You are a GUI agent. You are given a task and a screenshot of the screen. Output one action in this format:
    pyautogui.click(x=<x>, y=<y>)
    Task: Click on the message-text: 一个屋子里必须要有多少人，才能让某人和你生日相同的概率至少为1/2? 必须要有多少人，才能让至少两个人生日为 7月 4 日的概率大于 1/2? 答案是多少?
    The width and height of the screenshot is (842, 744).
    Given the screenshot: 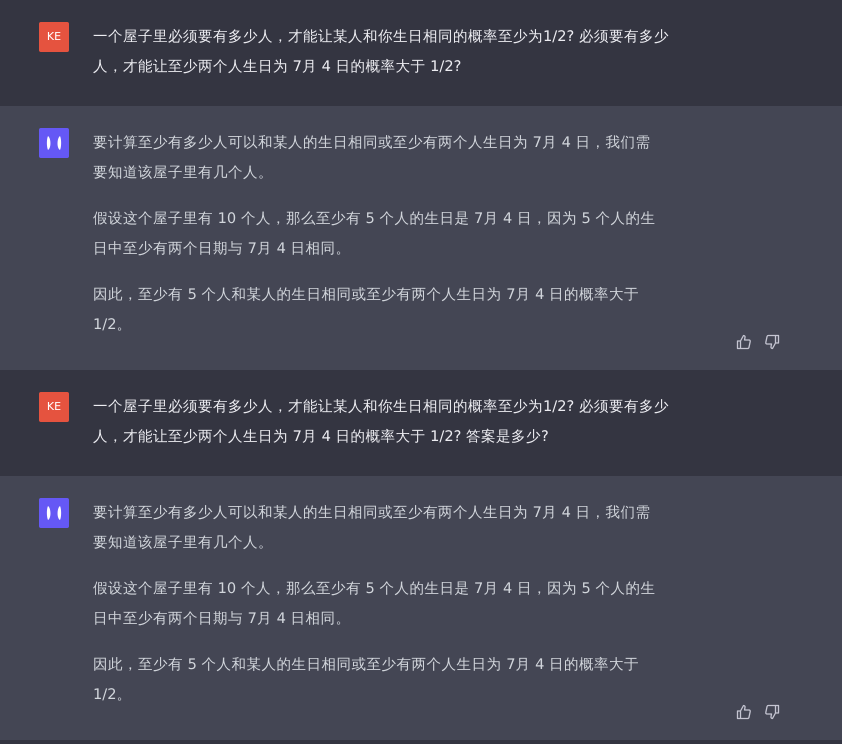 What is the action you would take?
    pyautogui.click(x=381, y=422)
    